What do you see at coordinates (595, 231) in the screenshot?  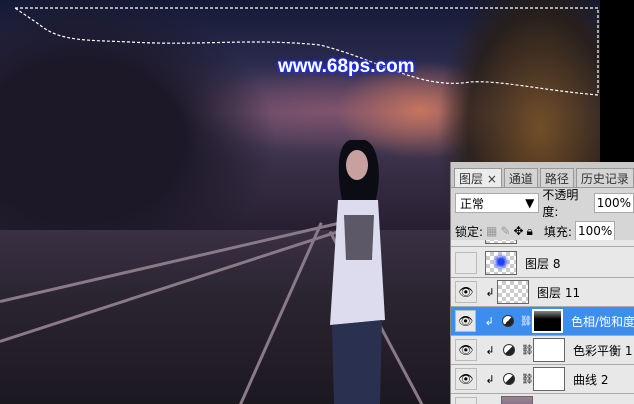 I see `fill-input: 100%` at bounding box center [595, 231].